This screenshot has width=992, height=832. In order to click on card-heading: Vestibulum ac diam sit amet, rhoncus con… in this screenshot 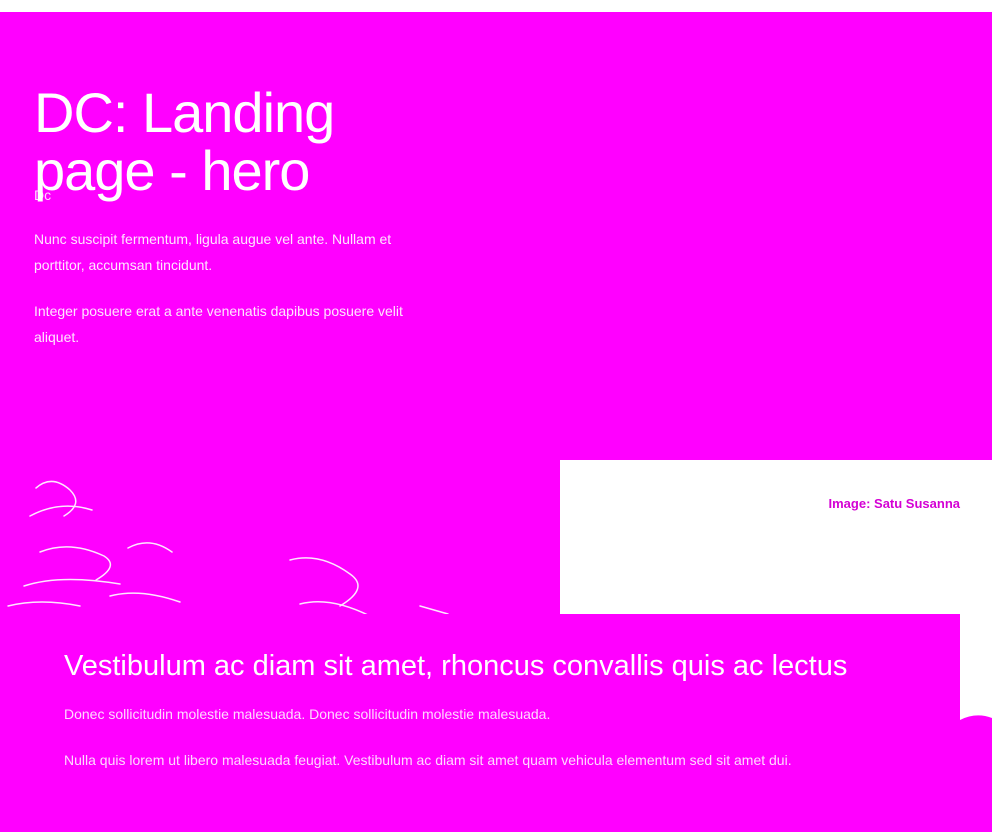, I will do `click(456, 666)`.